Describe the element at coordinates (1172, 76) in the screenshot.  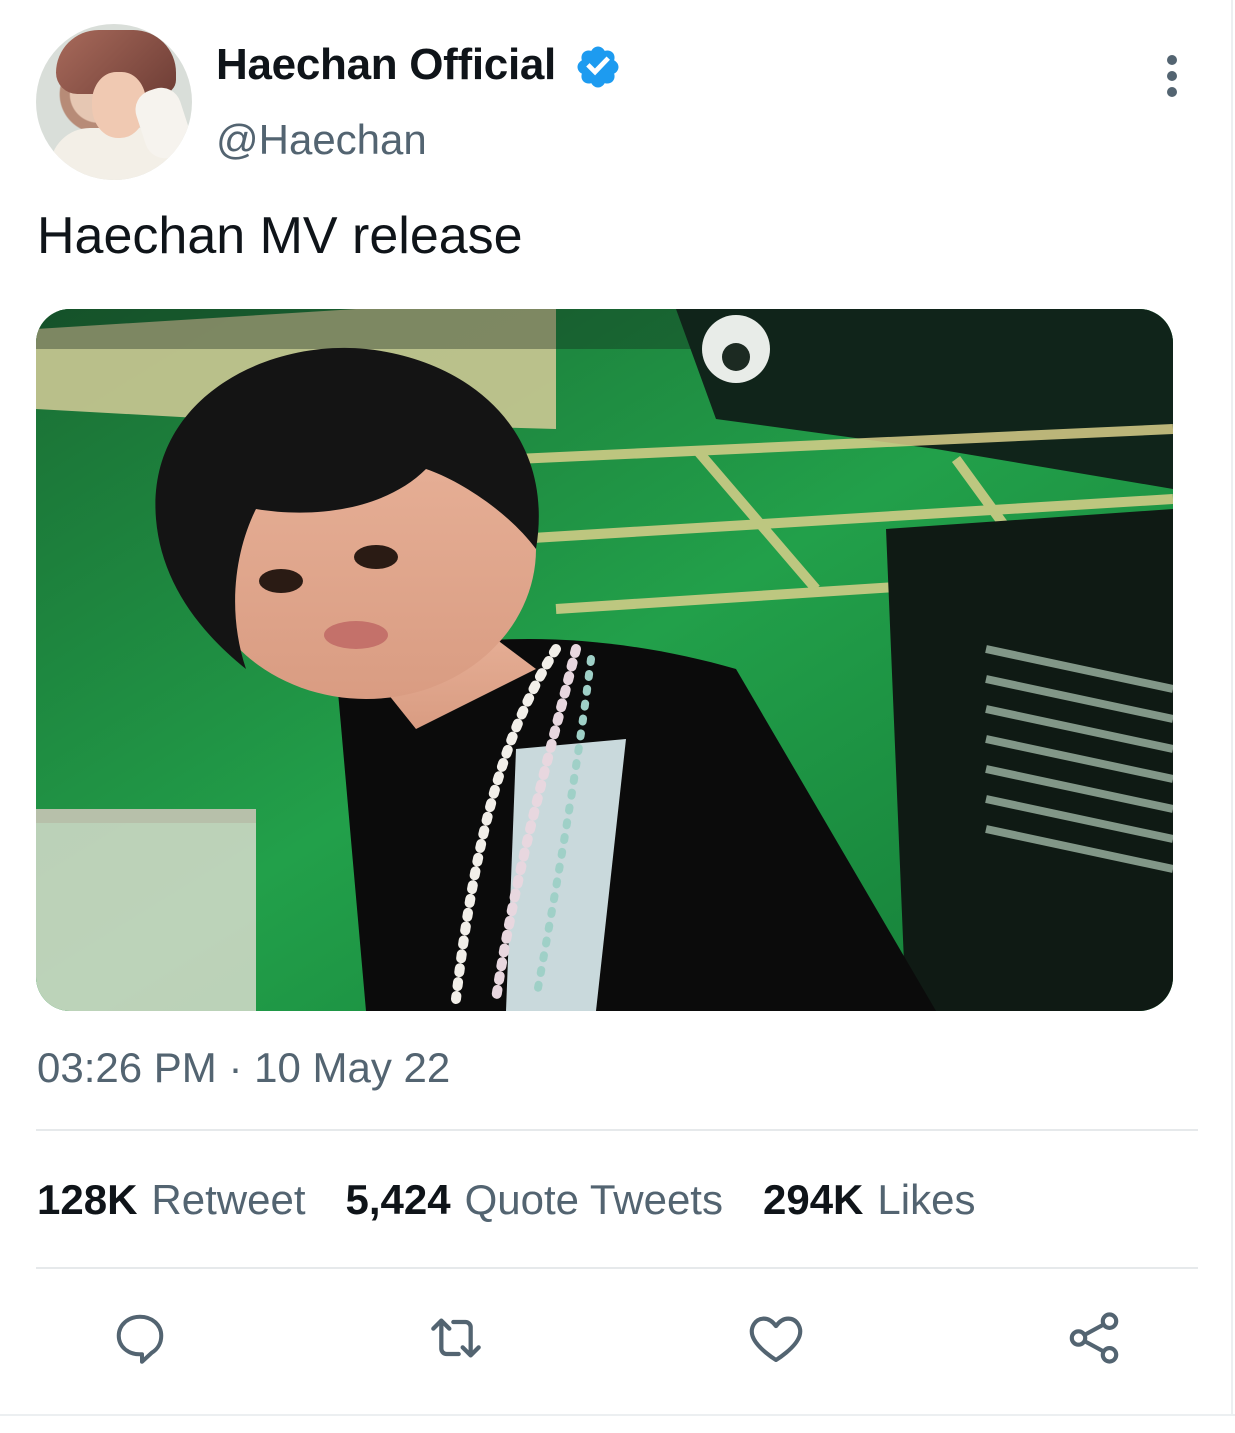
I see `more-options-icon` at that location.